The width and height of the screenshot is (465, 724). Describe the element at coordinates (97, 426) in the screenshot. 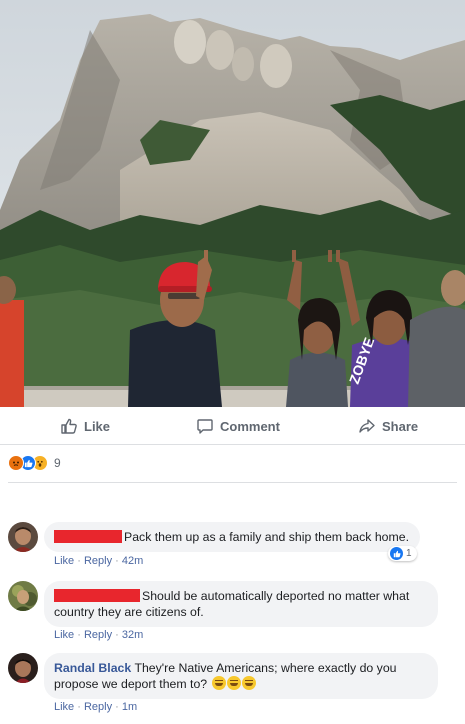

I see `like-button-label: Like` at that location.